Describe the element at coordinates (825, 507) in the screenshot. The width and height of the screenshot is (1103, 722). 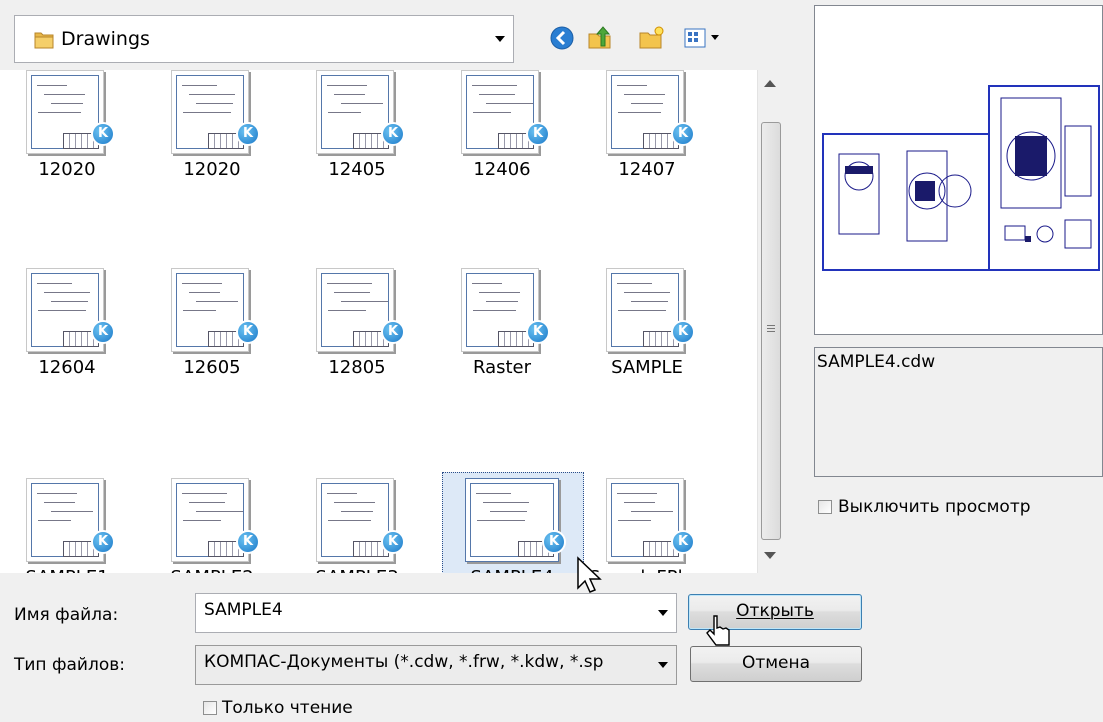
I see `disable-preview-checkbox` at that location.